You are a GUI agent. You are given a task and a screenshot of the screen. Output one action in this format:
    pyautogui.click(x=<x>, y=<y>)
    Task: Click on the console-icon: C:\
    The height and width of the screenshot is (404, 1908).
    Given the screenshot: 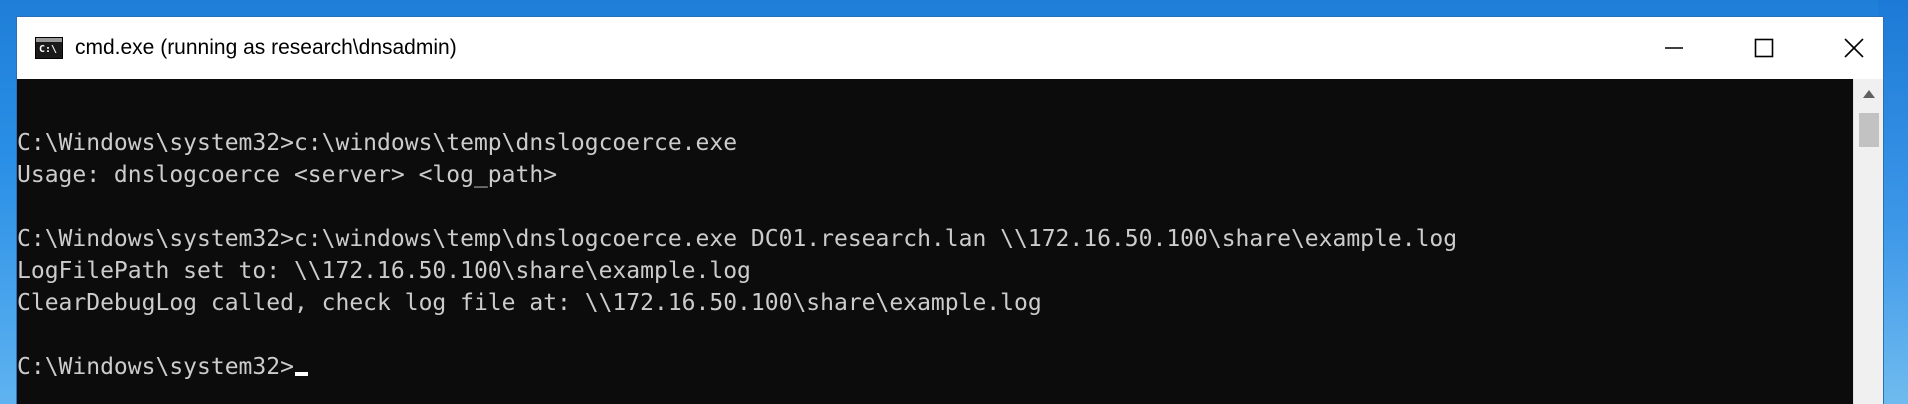 What is the action you would take?
    pyautogui.click(x=49, y=48)
    